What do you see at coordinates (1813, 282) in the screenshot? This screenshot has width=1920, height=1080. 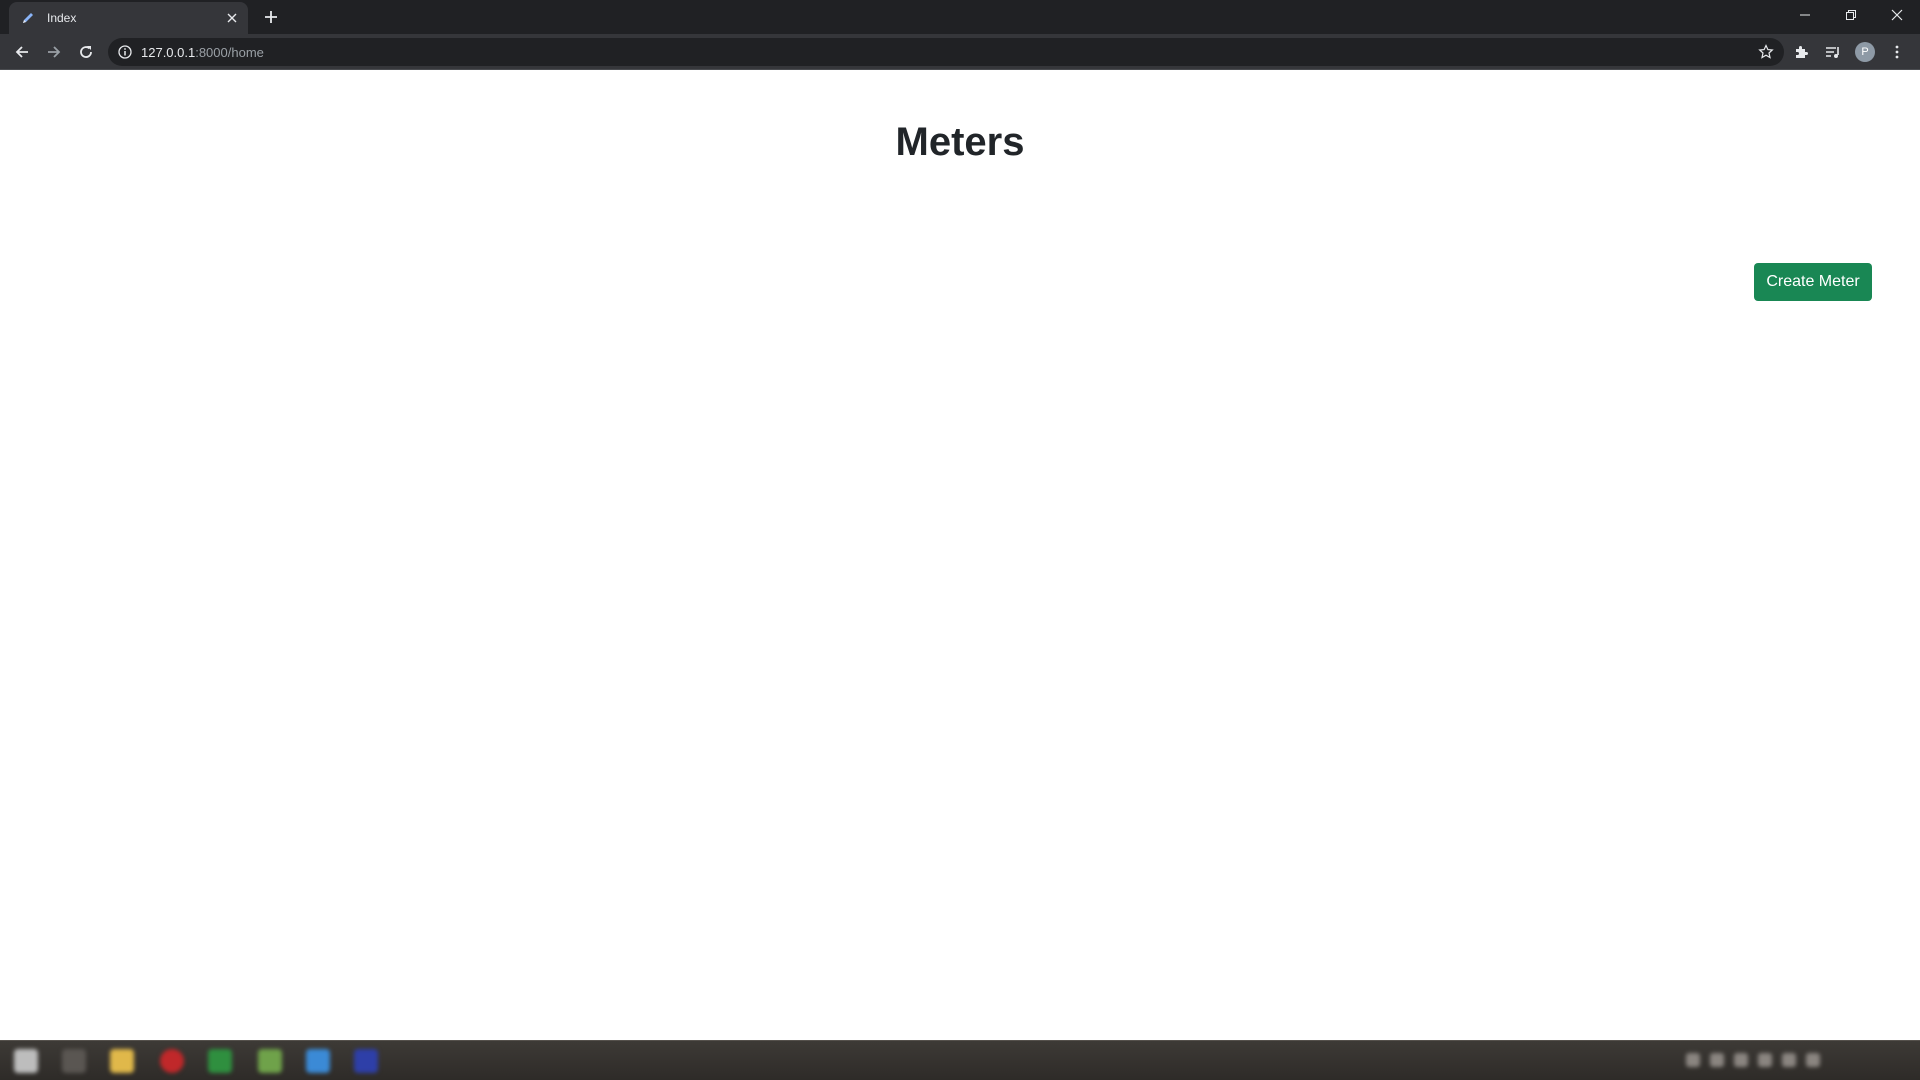 I see `create-meter-button: Create Meter` at bounding box center [1813, 282].